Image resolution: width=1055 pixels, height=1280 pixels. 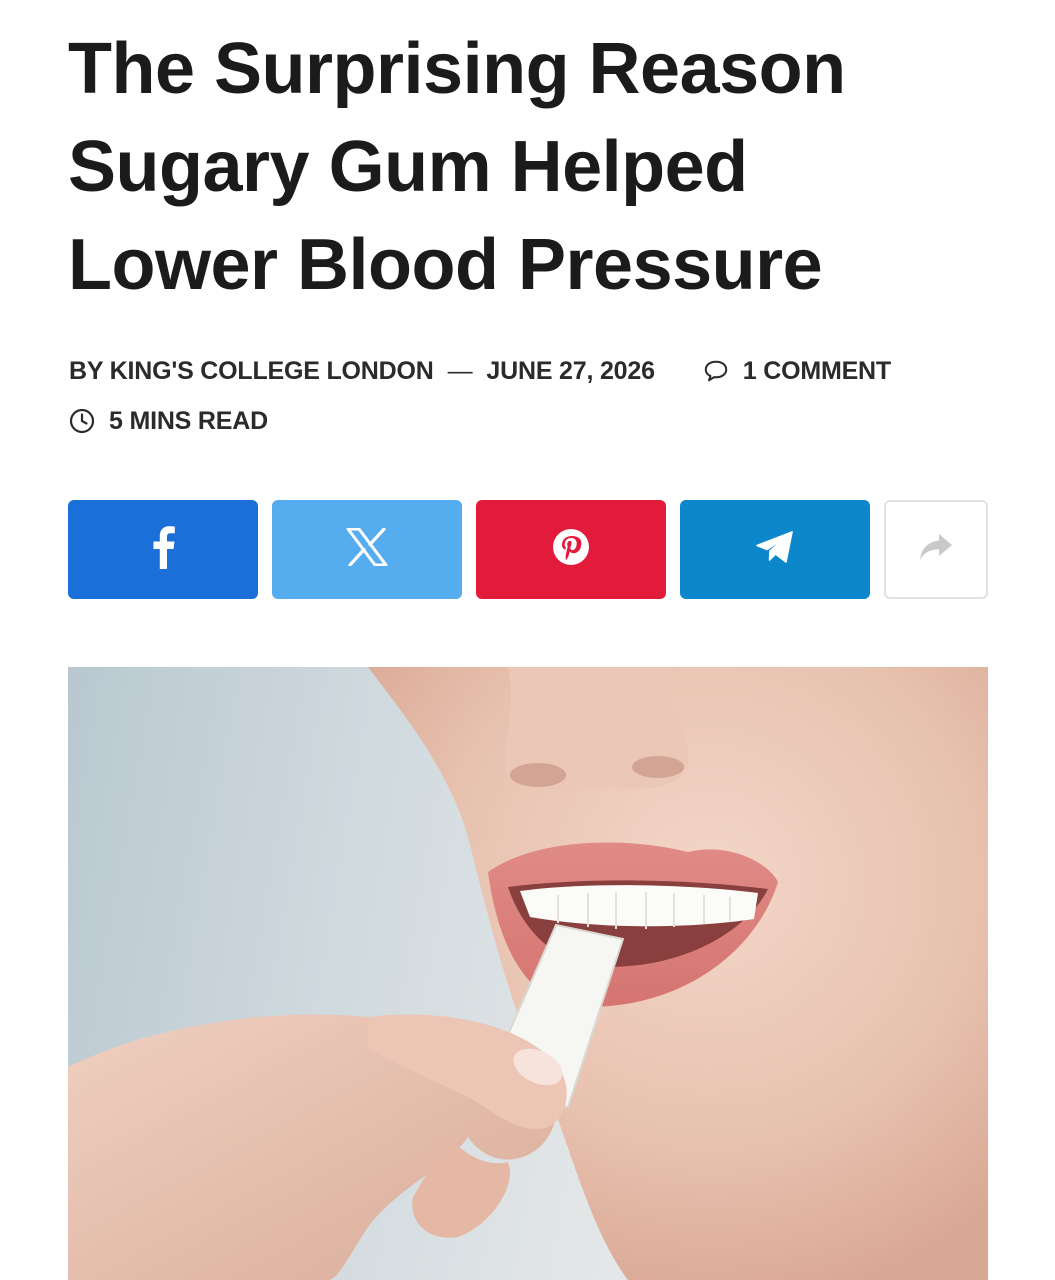 I want to click on comments-link: 1 COMMENT, so click(x=797, y=371).